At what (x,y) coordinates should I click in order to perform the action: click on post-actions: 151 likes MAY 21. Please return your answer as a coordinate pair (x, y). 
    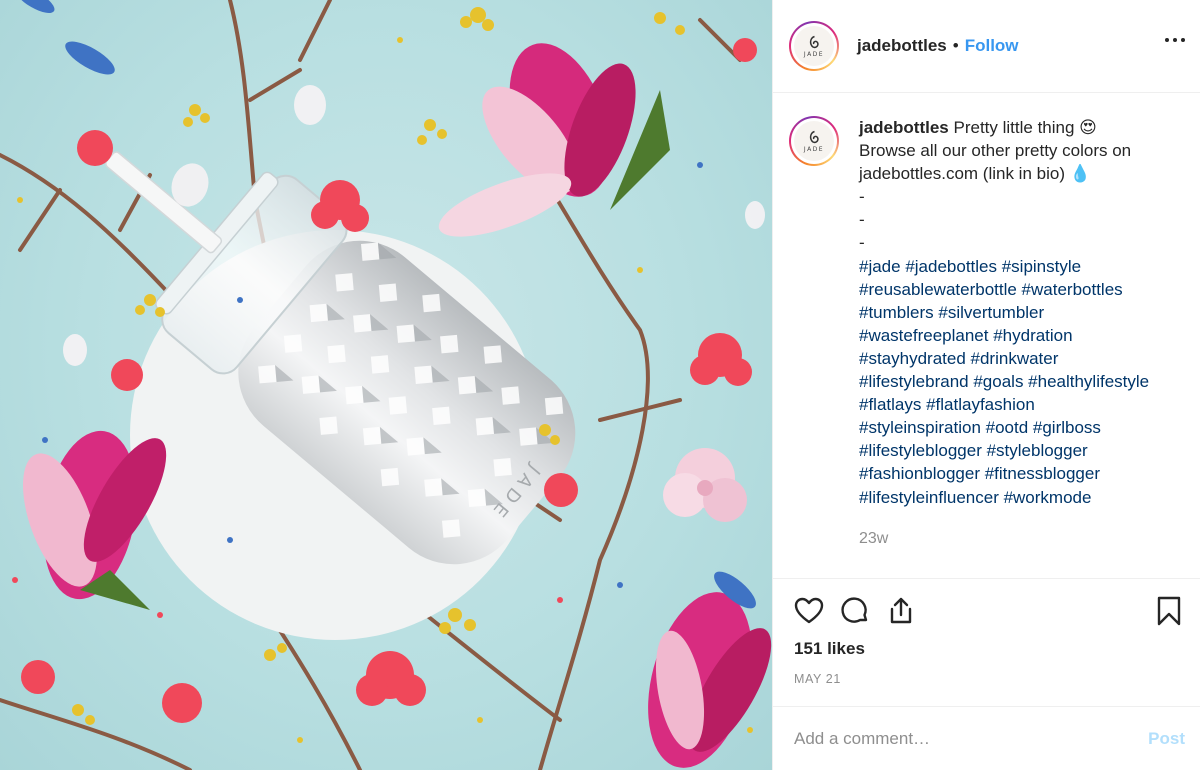
    Looking at the image, I should click on (986, 642).